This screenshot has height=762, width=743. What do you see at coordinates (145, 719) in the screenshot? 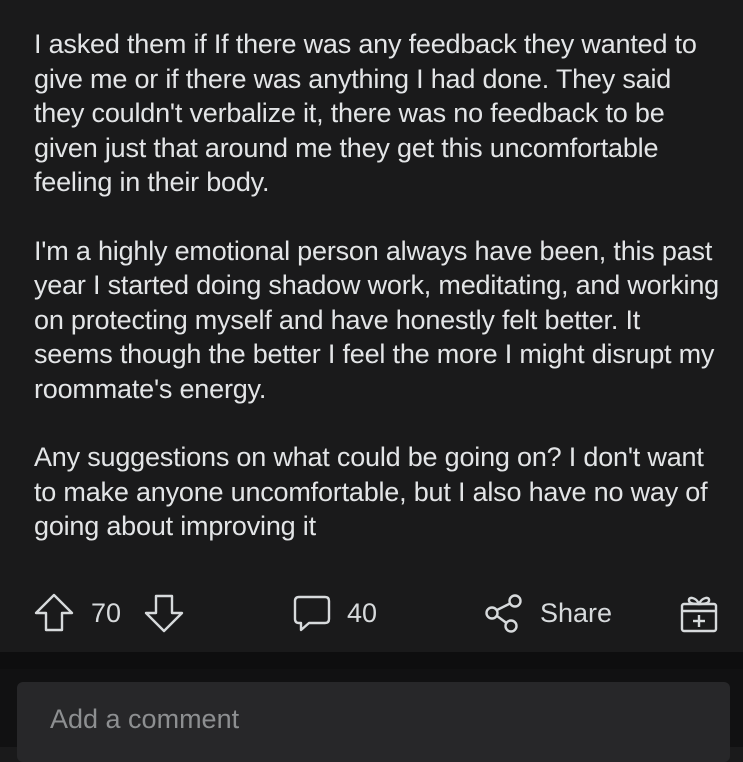
I see `comment-placeholder: Add a comment` at bounding box center [145, 719].